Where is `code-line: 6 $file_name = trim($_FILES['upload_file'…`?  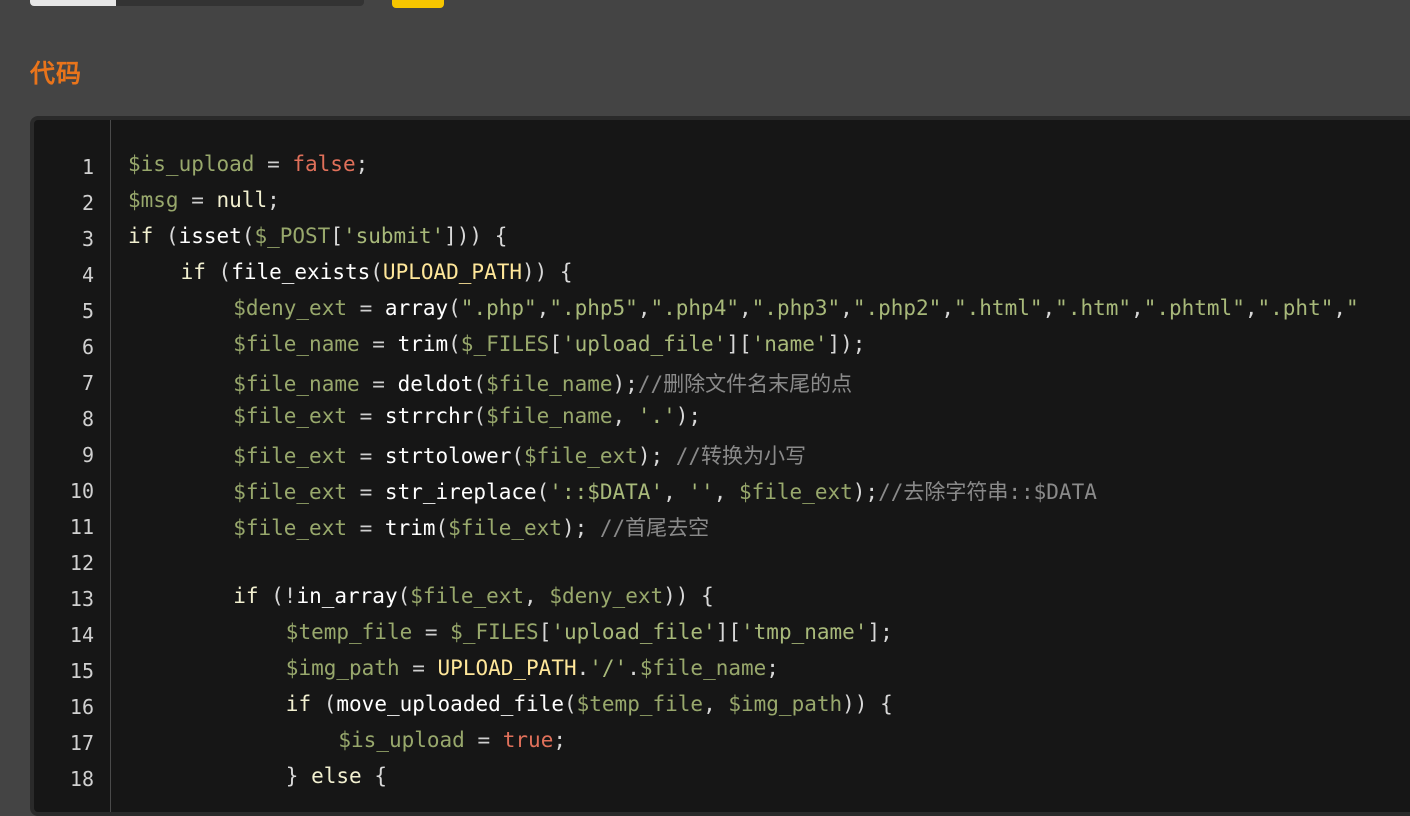 code-line: 6 $file_name = trim($_FILES['upload_file'… is located at coordinates (722, 348).